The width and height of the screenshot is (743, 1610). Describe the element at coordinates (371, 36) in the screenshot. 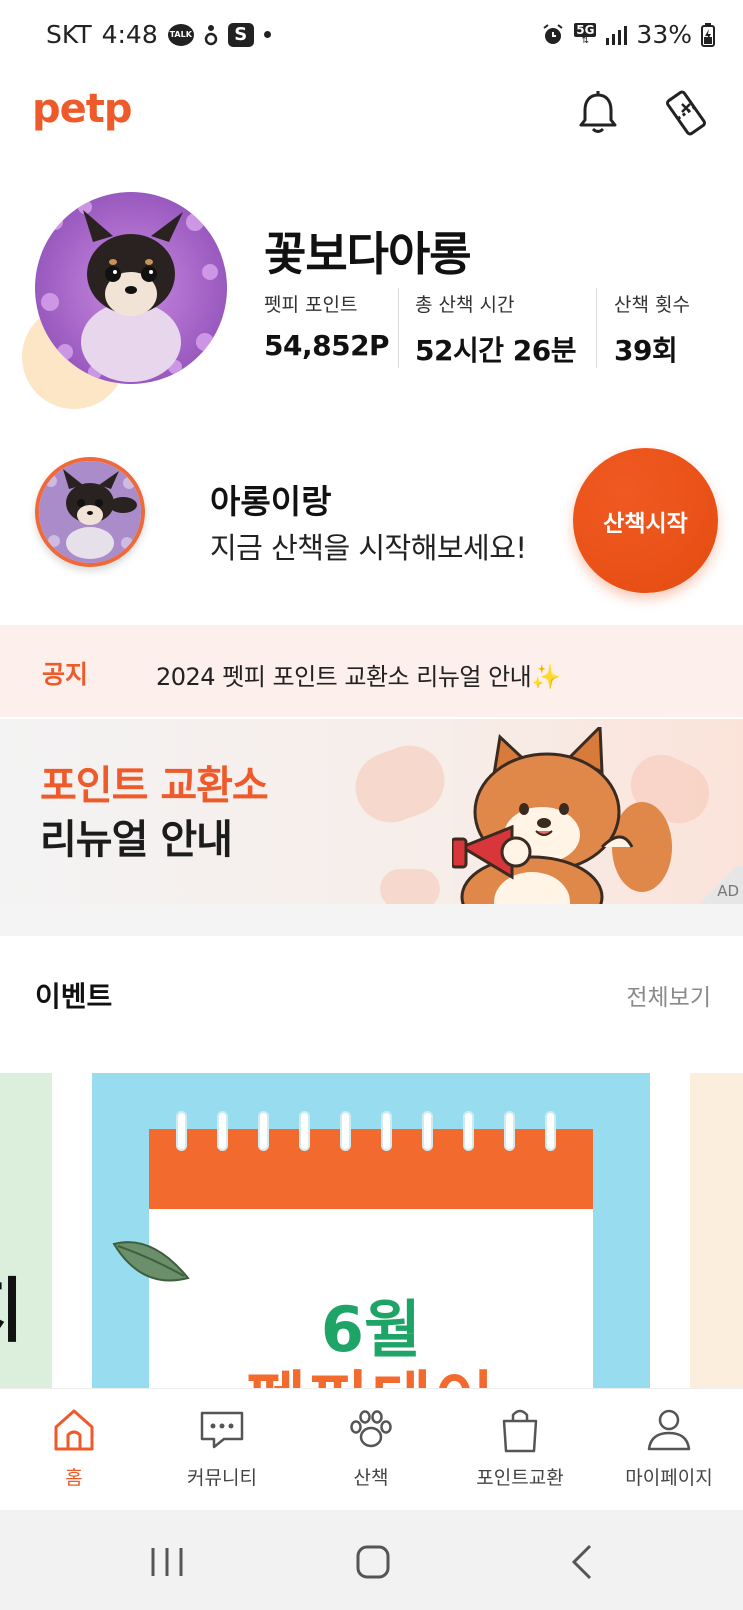

I see `status-bar: SKT 4:48 TALK S 5G ⇅ 33%` at that location.